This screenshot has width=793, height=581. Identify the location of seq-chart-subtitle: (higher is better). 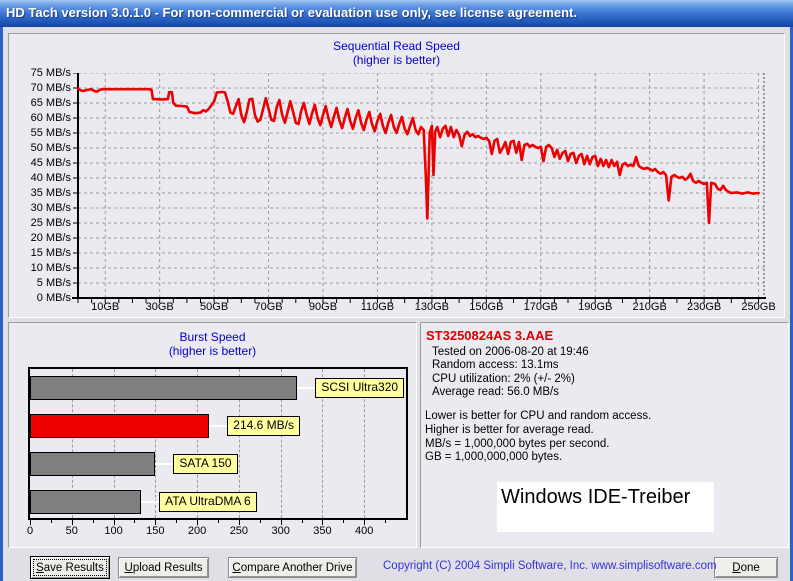
(396, 60).